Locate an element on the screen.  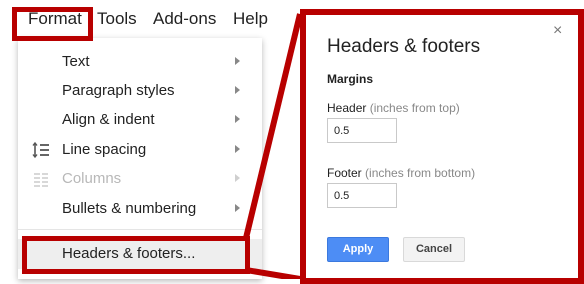
line-spacing-icon is located at coordinates (40, 150).